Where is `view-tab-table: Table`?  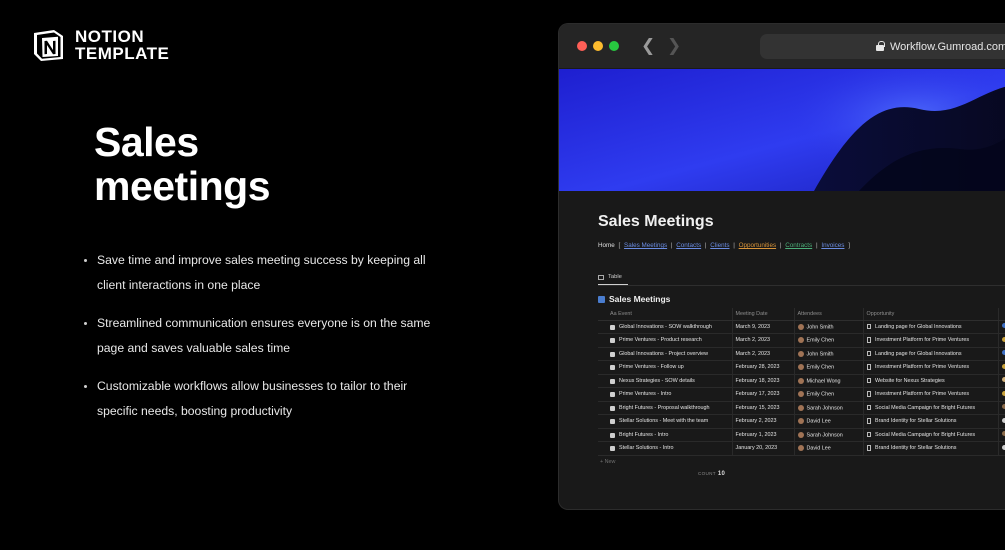
view-tab-table: Table is located at coordinates (618, 279).